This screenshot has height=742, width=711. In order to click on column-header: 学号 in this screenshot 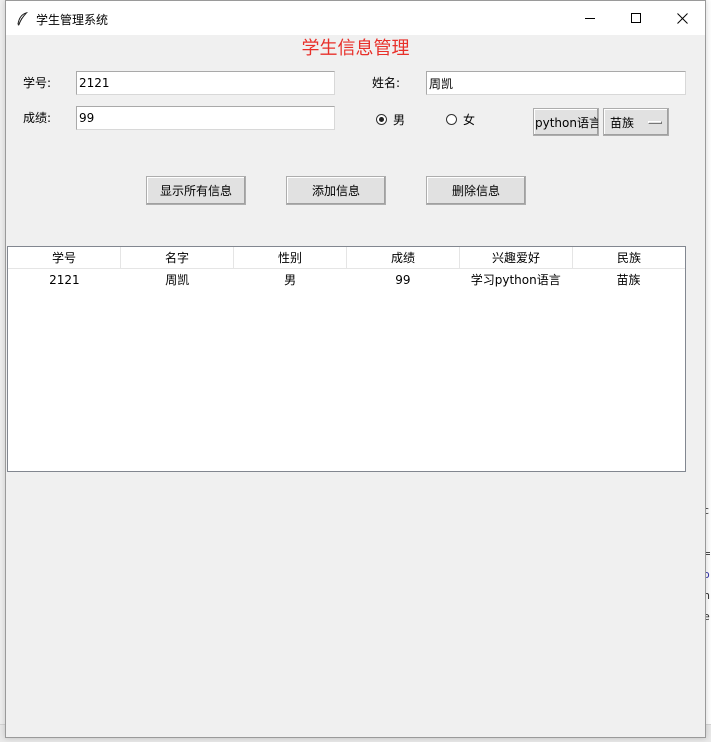, I will do `click(64, 257)`.